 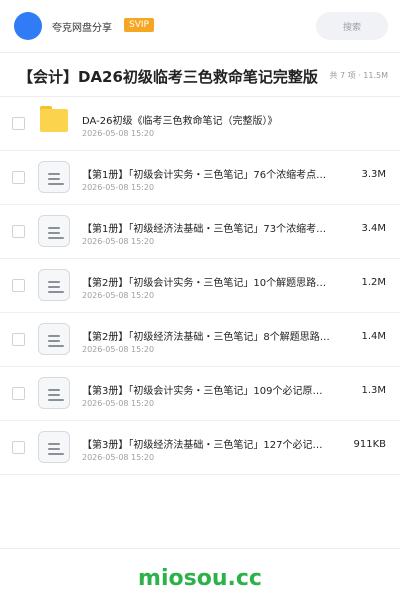 What do you see at coordinates (373, 282) in the screenshot?
I see `file-size: 1.2M` at bounding box center [373, 282].